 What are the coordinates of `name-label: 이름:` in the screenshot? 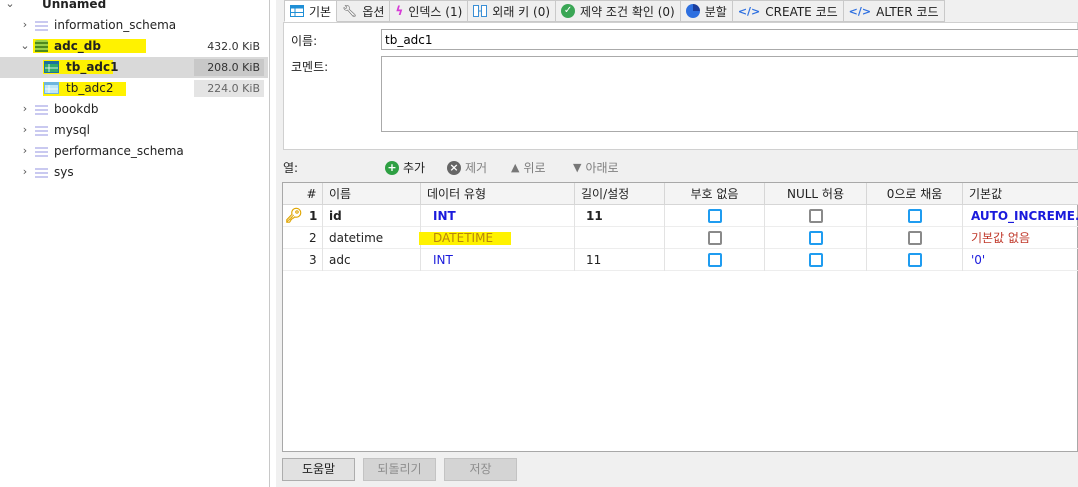 It's located at (304, 41).